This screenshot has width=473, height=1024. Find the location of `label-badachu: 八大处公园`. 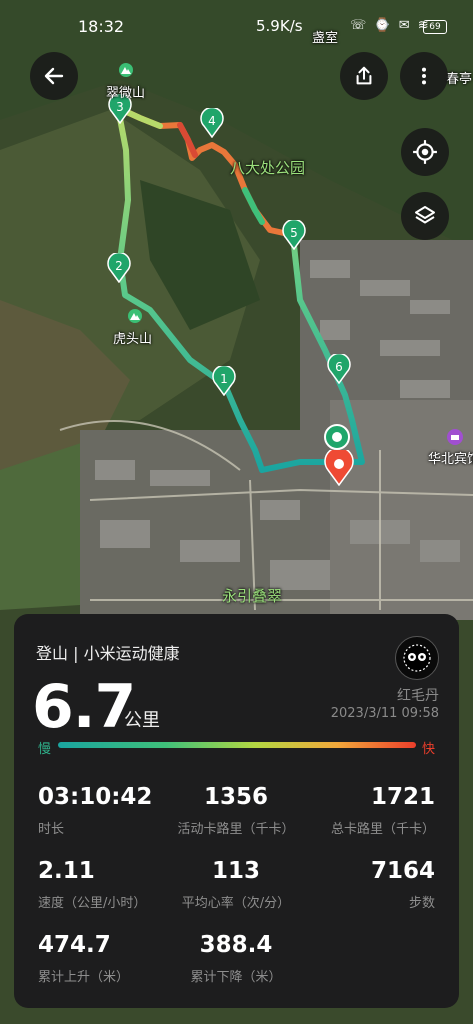

label-badachu: 八大处公园 is located at coordinates (268, 168).